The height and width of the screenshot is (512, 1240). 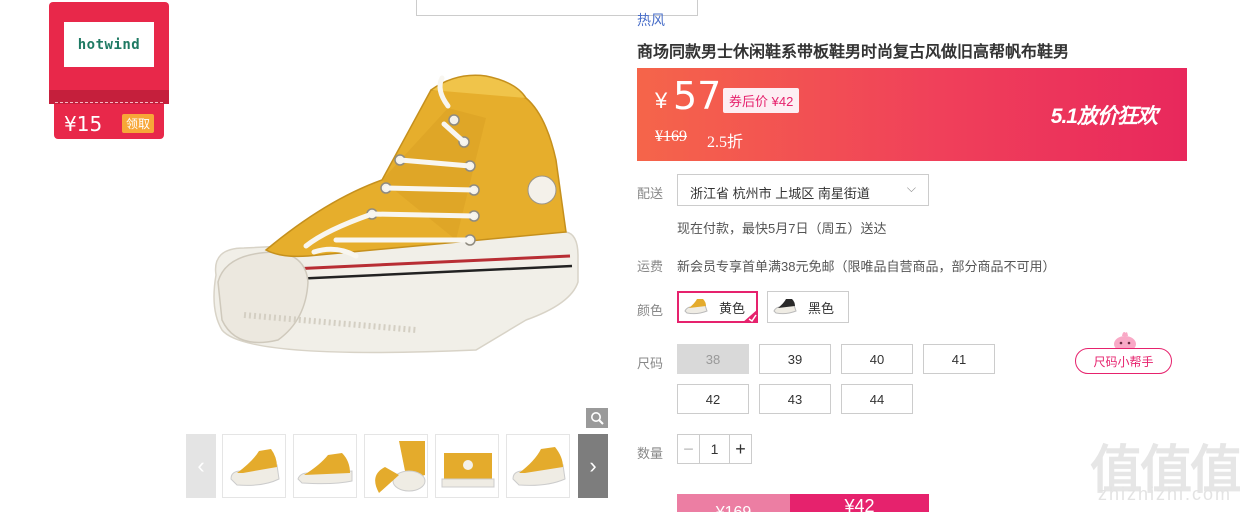 I want to click on coupon-fold, so click(x=109, y=97).